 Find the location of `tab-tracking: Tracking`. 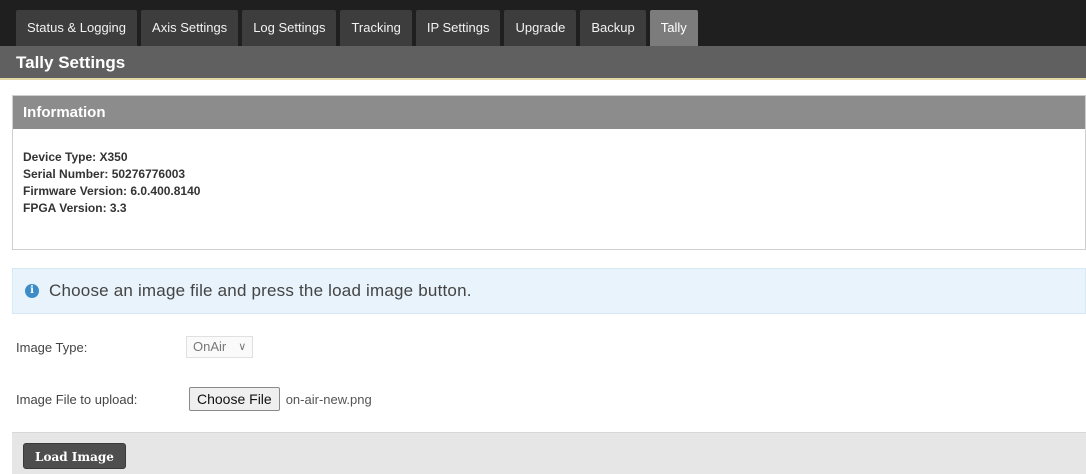

tab-tracking: Tracking is located at coordinates (376, 28).